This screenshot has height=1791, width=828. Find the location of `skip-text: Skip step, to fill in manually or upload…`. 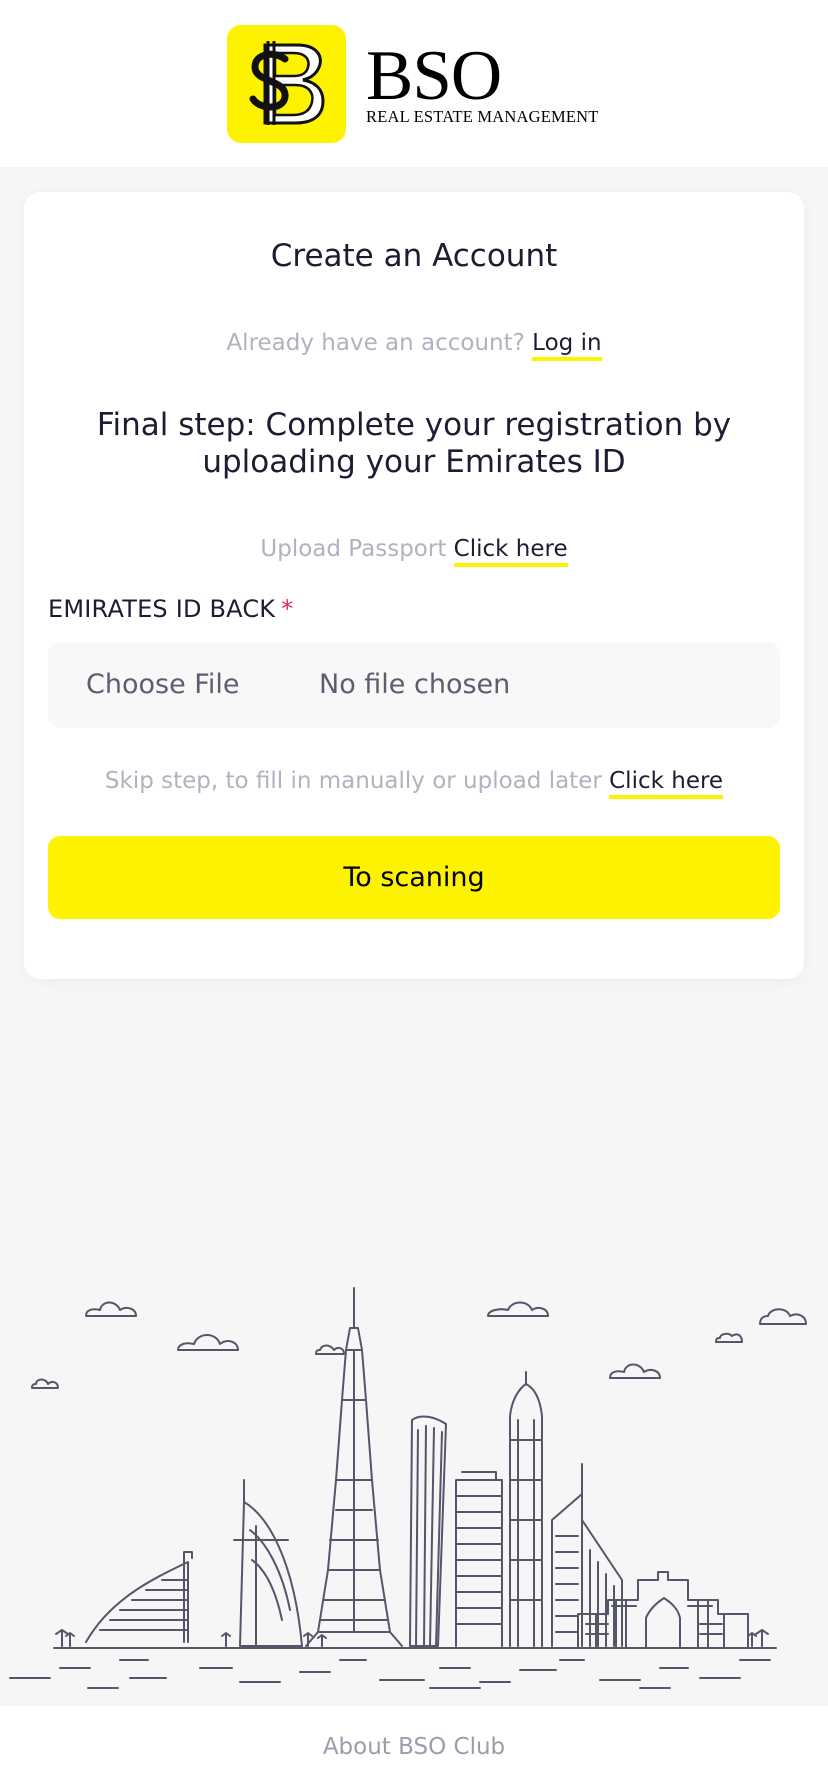

skip-text: Skip step, to fill in manually or upload… is located at coordinates (353, 781).